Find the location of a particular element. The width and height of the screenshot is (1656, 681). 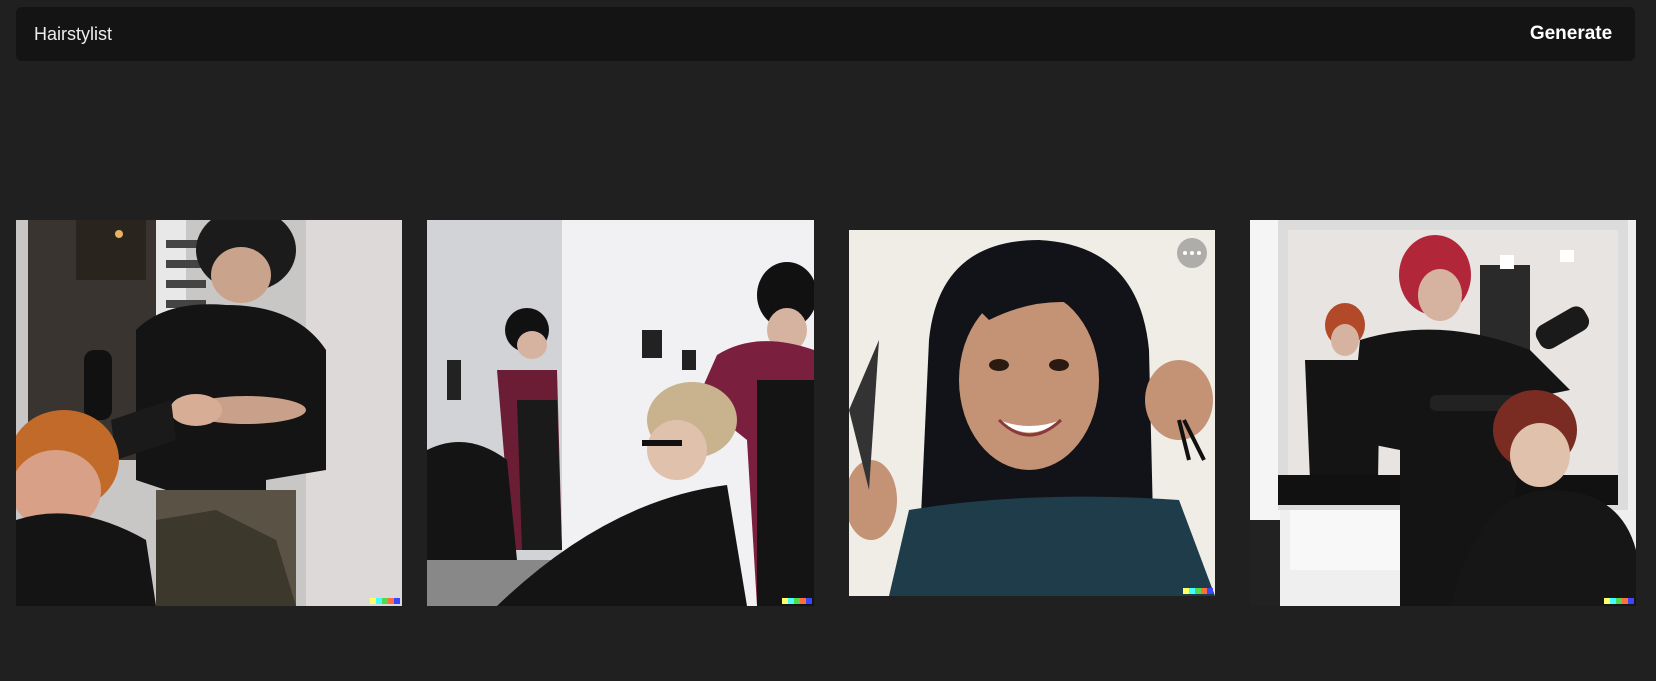

hairstylist-red-hair-photo-icon is located at coordinates (1443, 413).